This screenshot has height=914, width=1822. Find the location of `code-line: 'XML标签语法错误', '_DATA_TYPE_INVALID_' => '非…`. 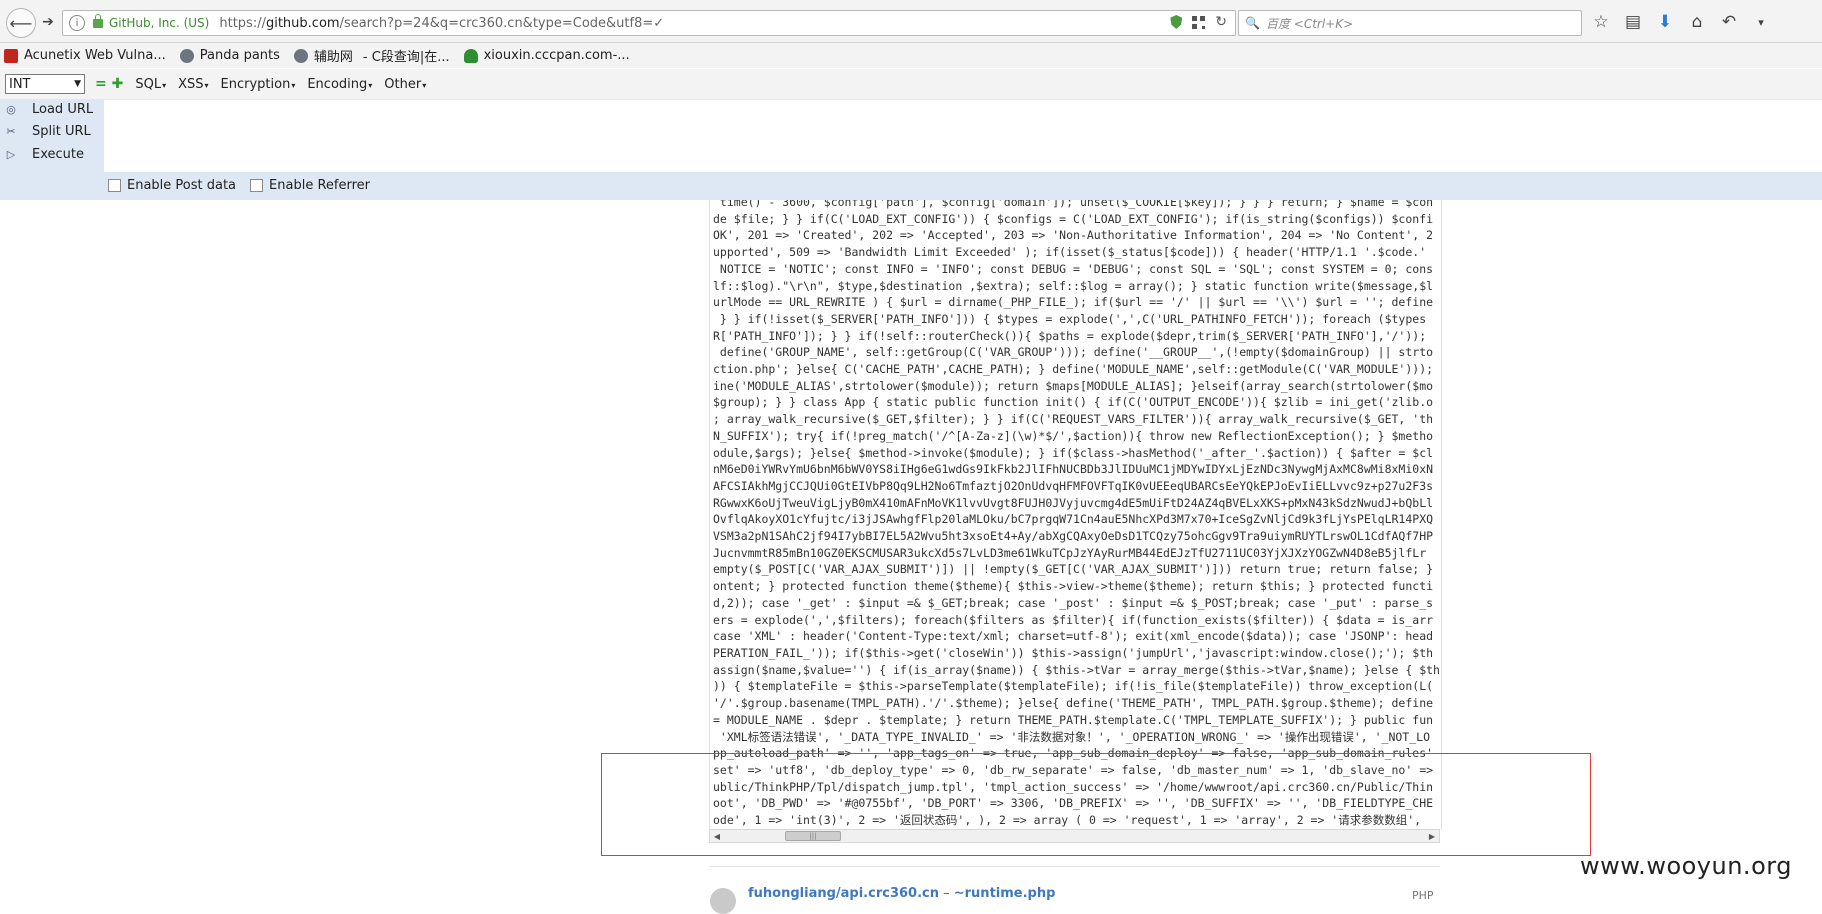

code-line: 'XML标签语法错误', '_DATA_TYPE_INVALID_' => '非… is located at coordinates (1071, 736).